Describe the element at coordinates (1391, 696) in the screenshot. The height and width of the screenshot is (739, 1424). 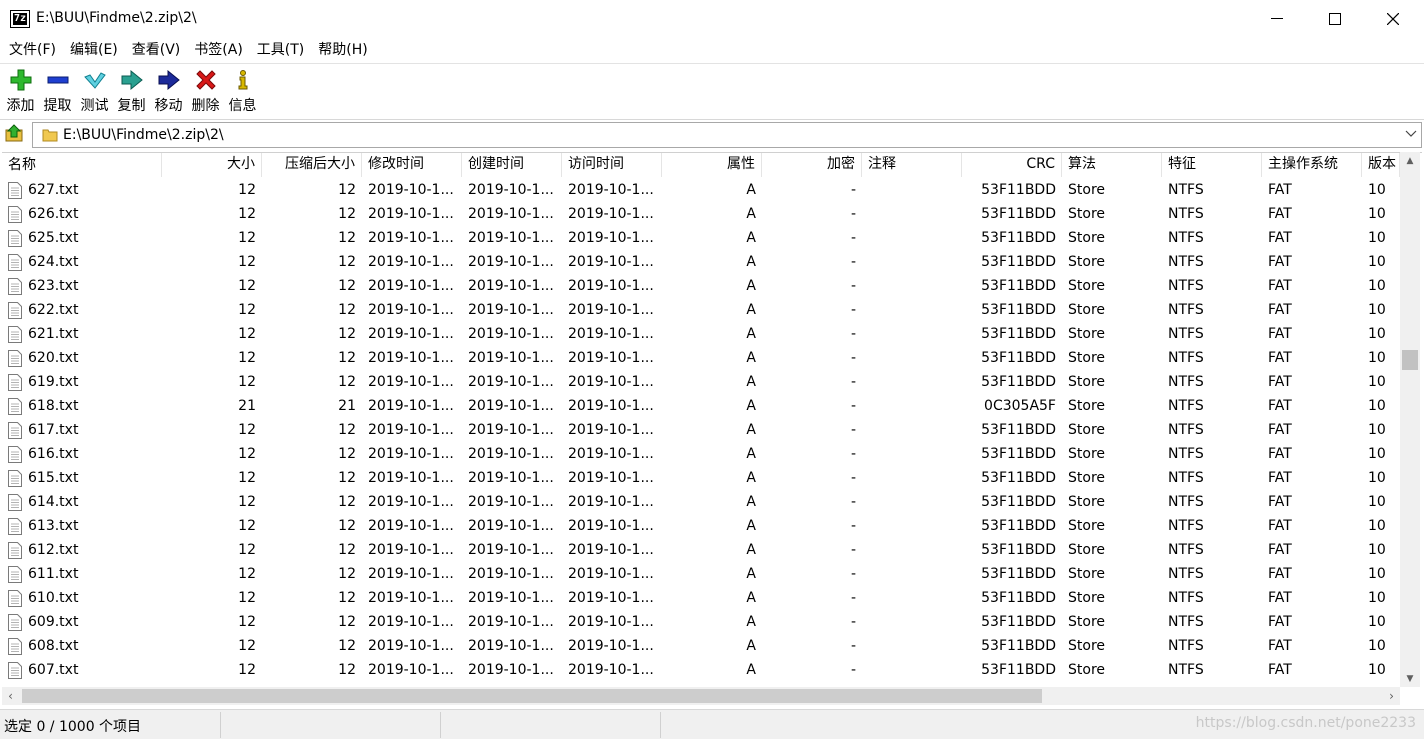
I see `scroll-right-icon: ›` at that location.